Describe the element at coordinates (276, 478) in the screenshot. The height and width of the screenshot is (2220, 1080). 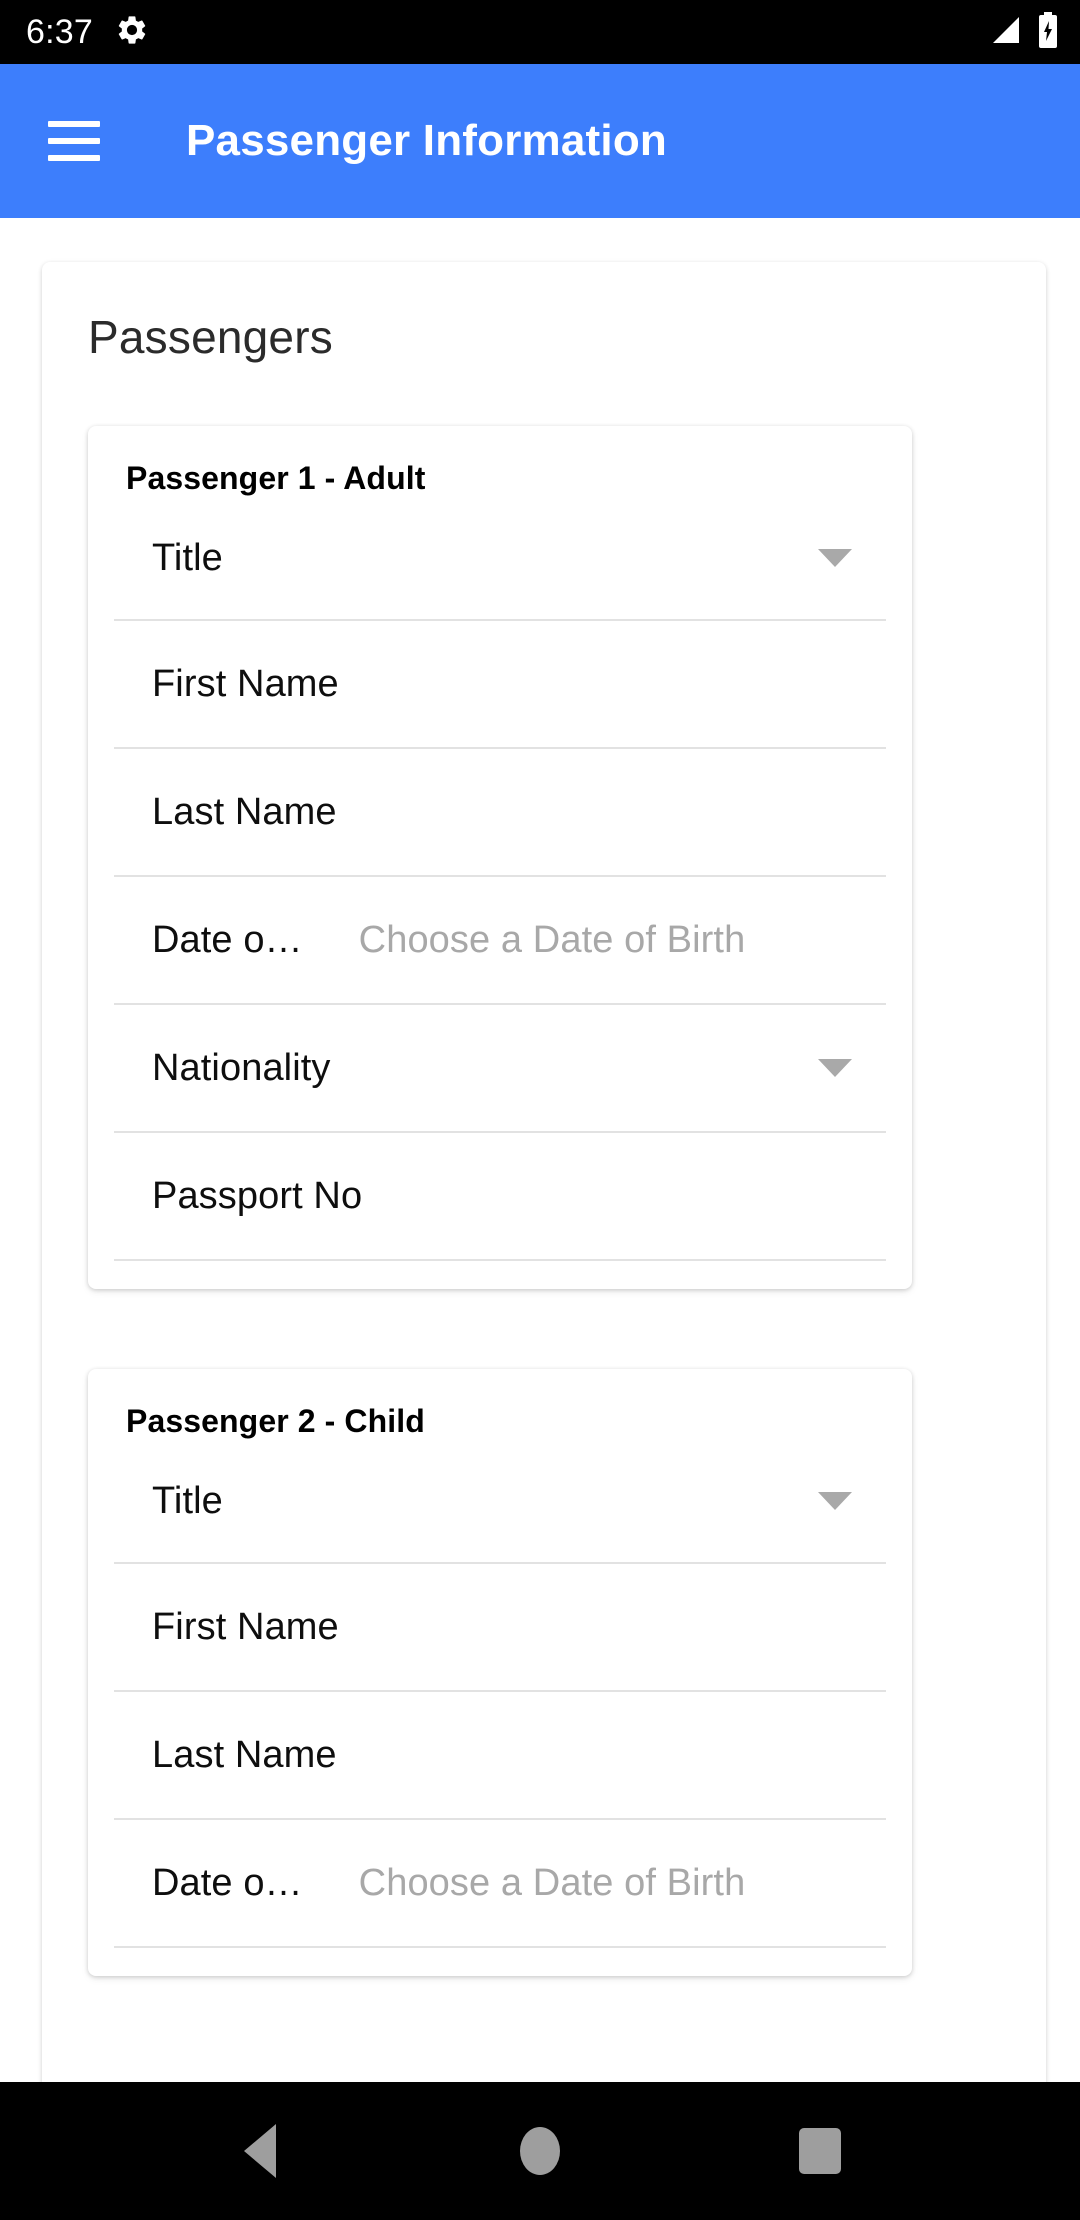
I see `passenger-card-title: Passenger 1 - Adult` at that location.